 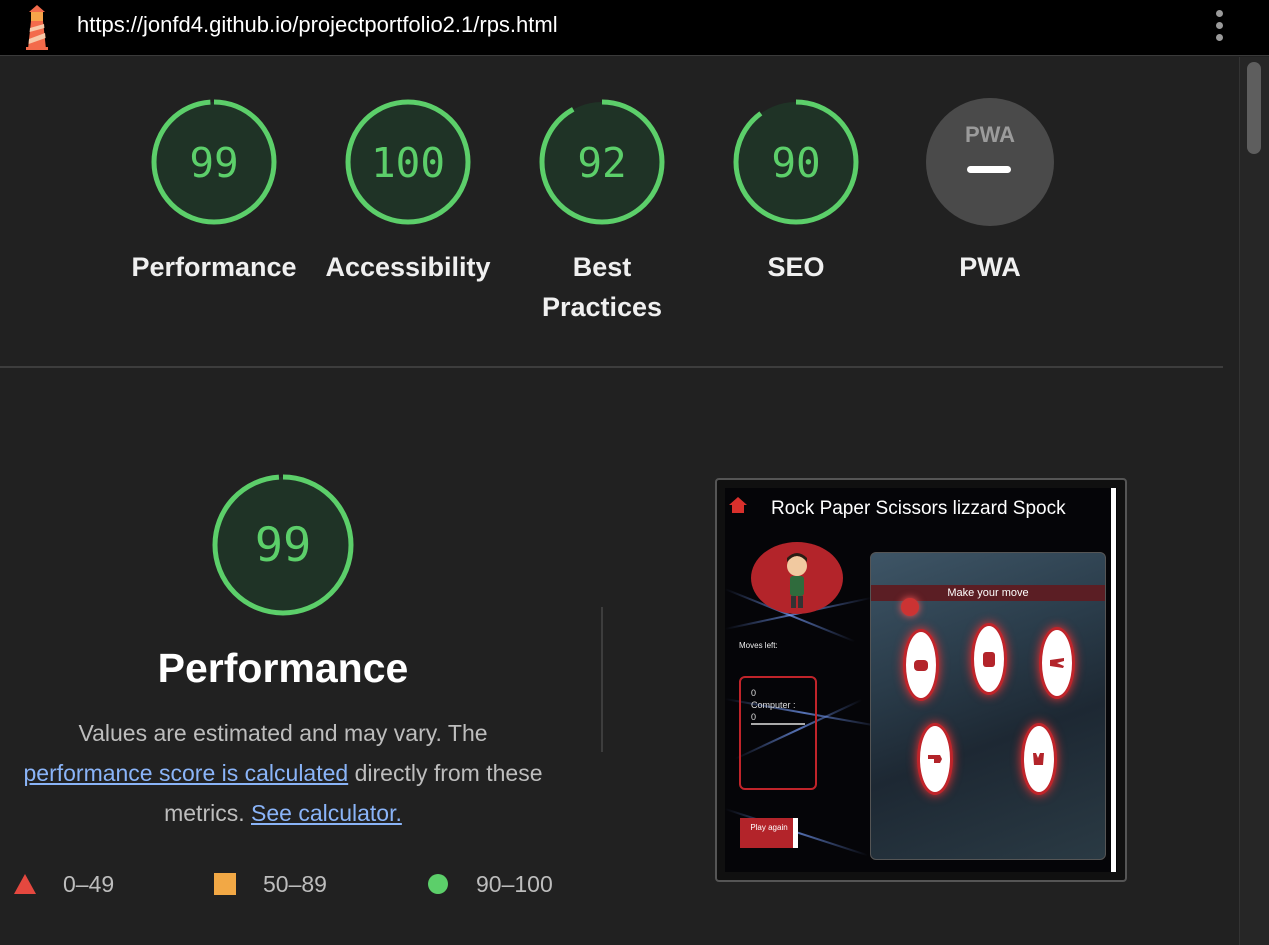 I want to click on performance-gauge-ring: 99, so click(x=214, y=162).